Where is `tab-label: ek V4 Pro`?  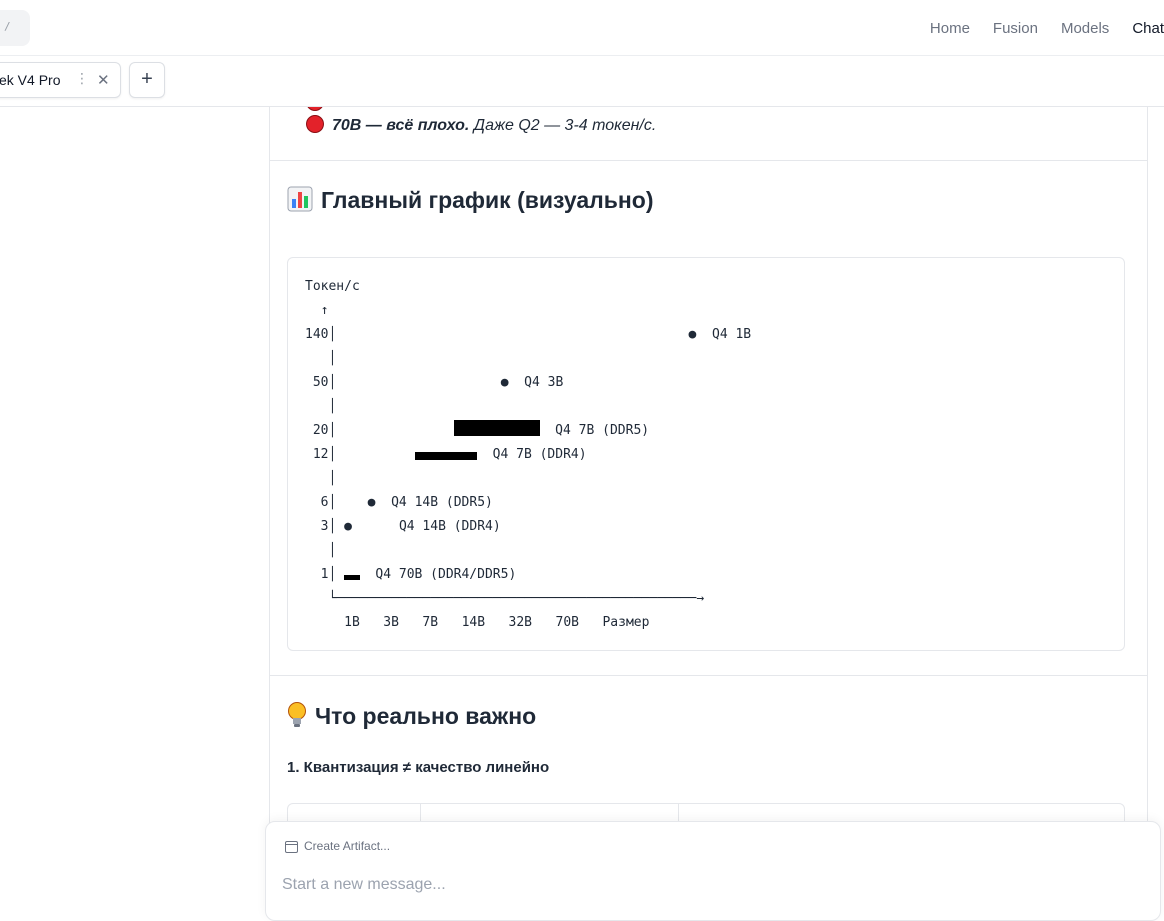
tab-label: ek V4 Pro is located at coordinates (30, 80).